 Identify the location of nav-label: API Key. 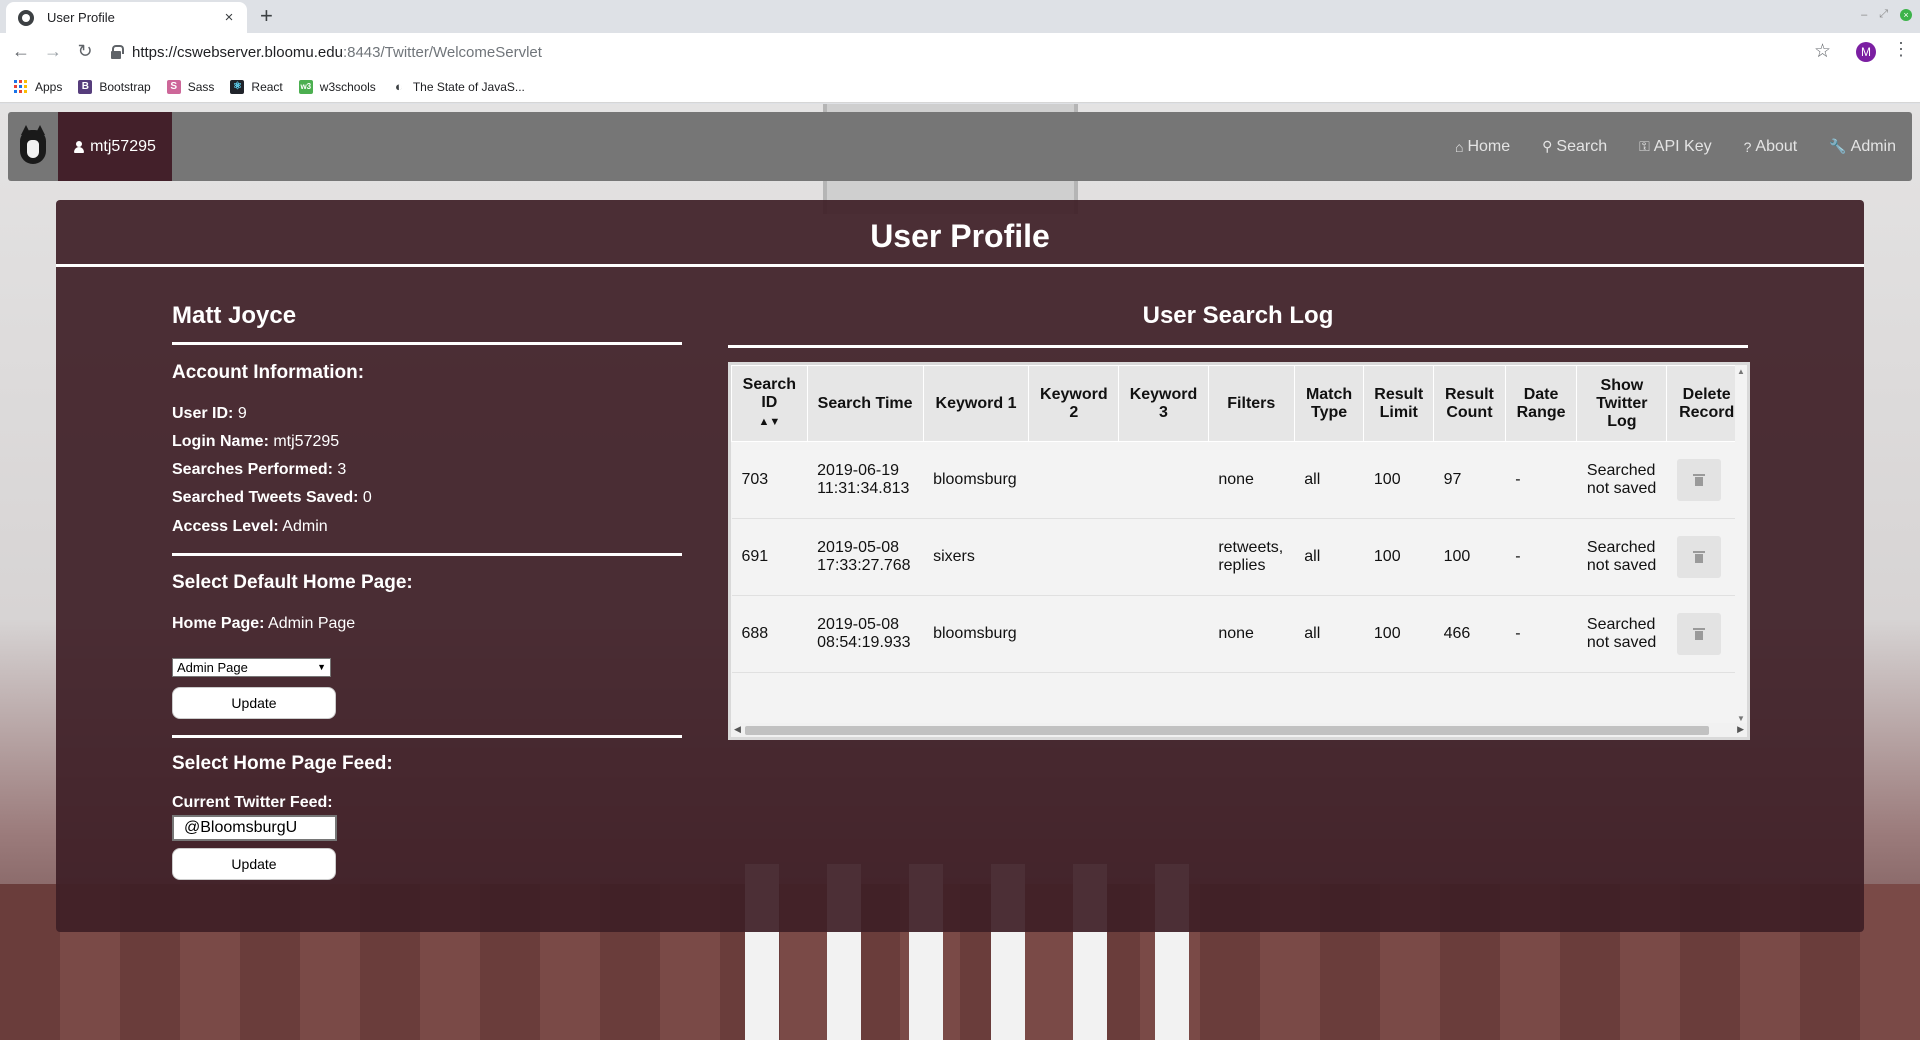
(1682, 146).